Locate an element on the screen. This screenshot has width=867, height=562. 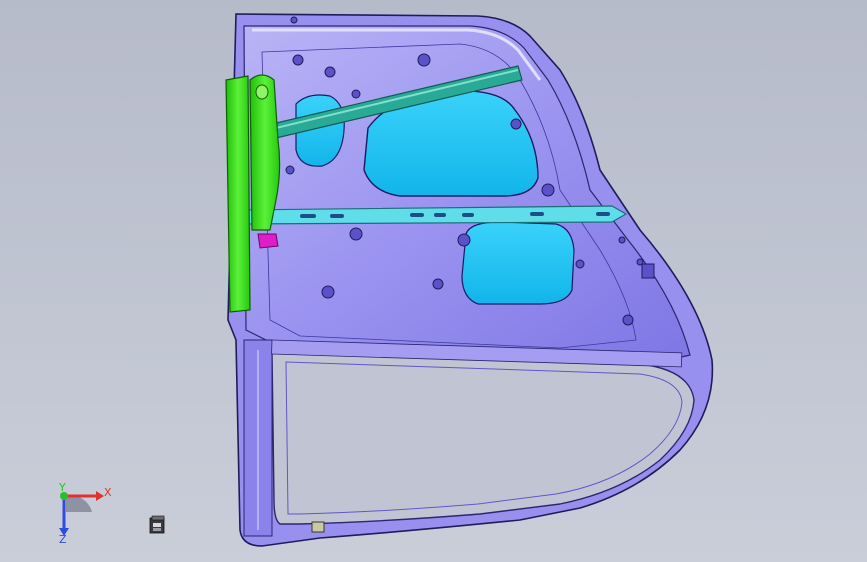
x-axis-arrowhead is located at coordinates (100, 496).